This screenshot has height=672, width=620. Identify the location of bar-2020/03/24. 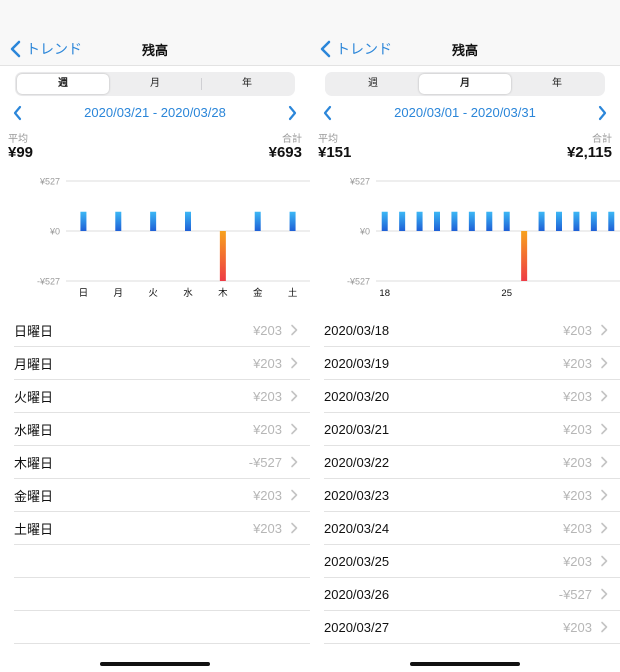
(489, 221).